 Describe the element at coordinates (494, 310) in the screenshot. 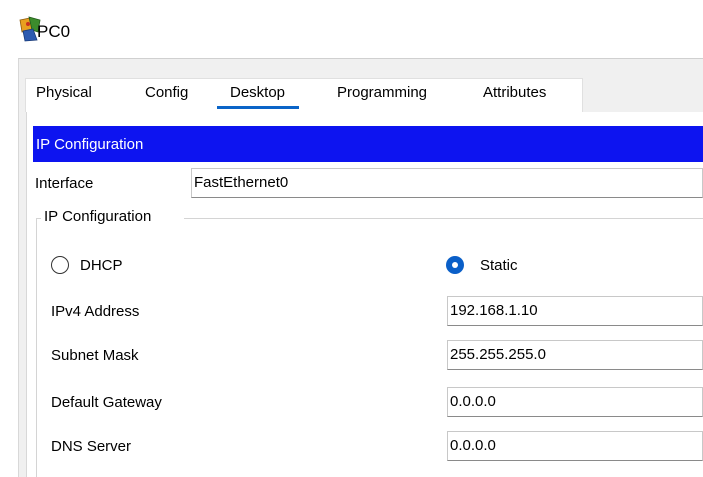

I see `ipv4-address-value: 192.168.1.10` at that location.